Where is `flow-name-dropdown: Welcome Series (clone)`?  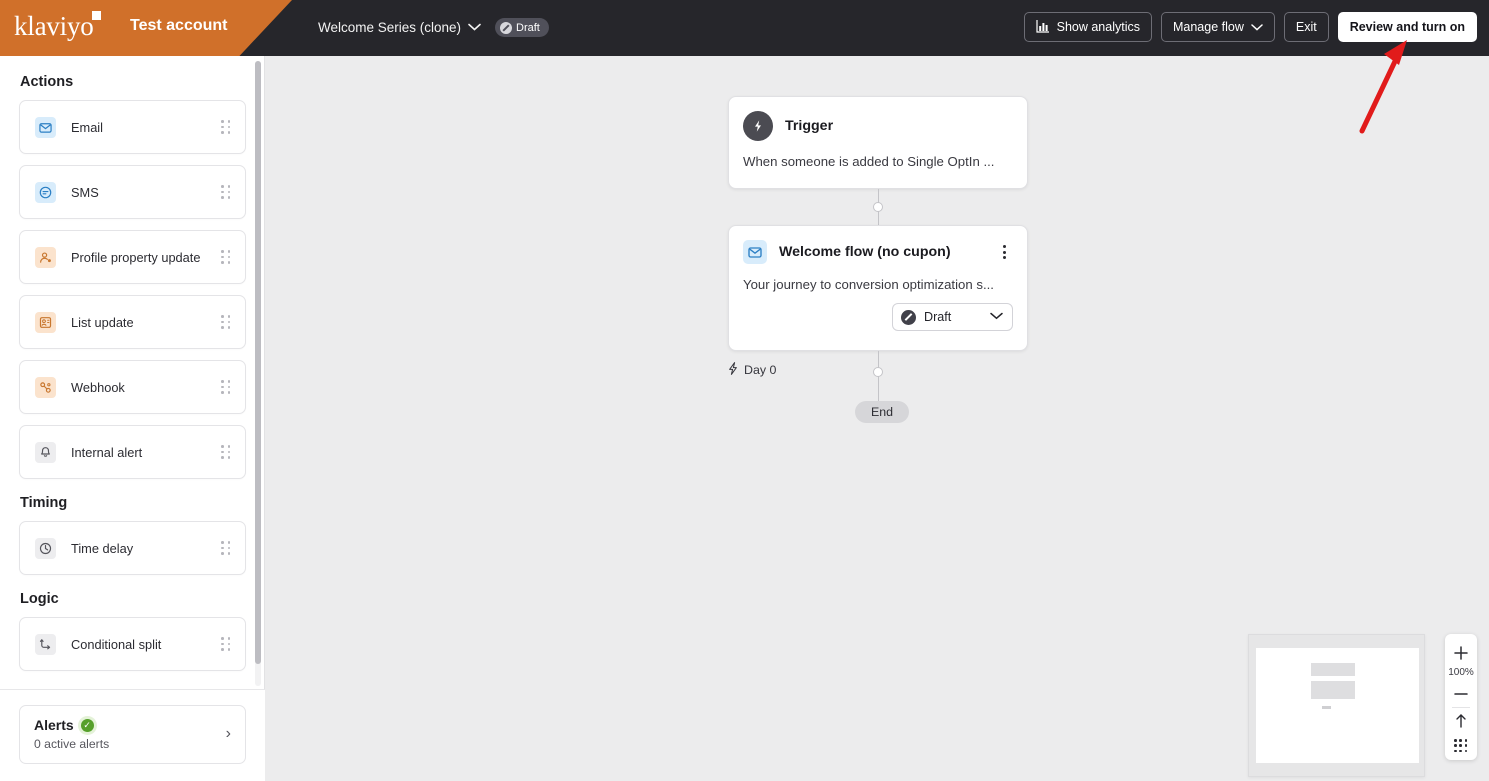
flow-name-dropdown: Welcome Series (clone) is located at coordinates (399, 27).